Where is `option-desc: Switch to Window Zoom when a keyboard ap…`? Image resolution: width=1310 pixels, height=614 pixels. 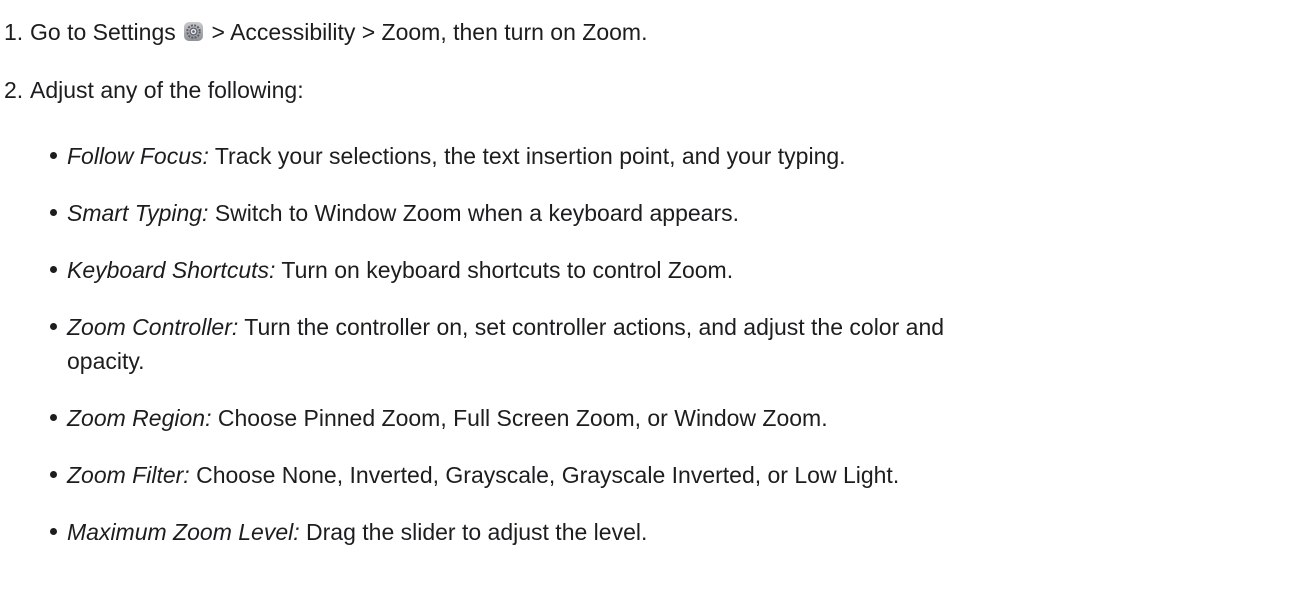 option-desc: Switch to Window Zoom when a keyboard ap… is located at coordinates (476, 213).